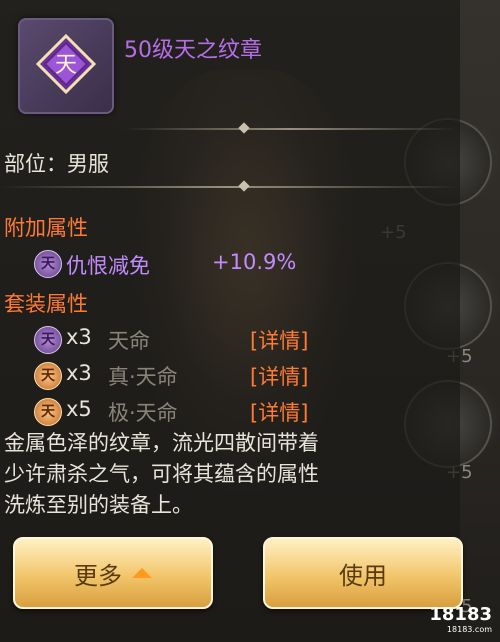 Image resolution: width=500 pixels, height=642 pixels. Describe the element at coordinates (193, 50) in the screenshot. I see `item-title: 50级天之纹章` at that location.